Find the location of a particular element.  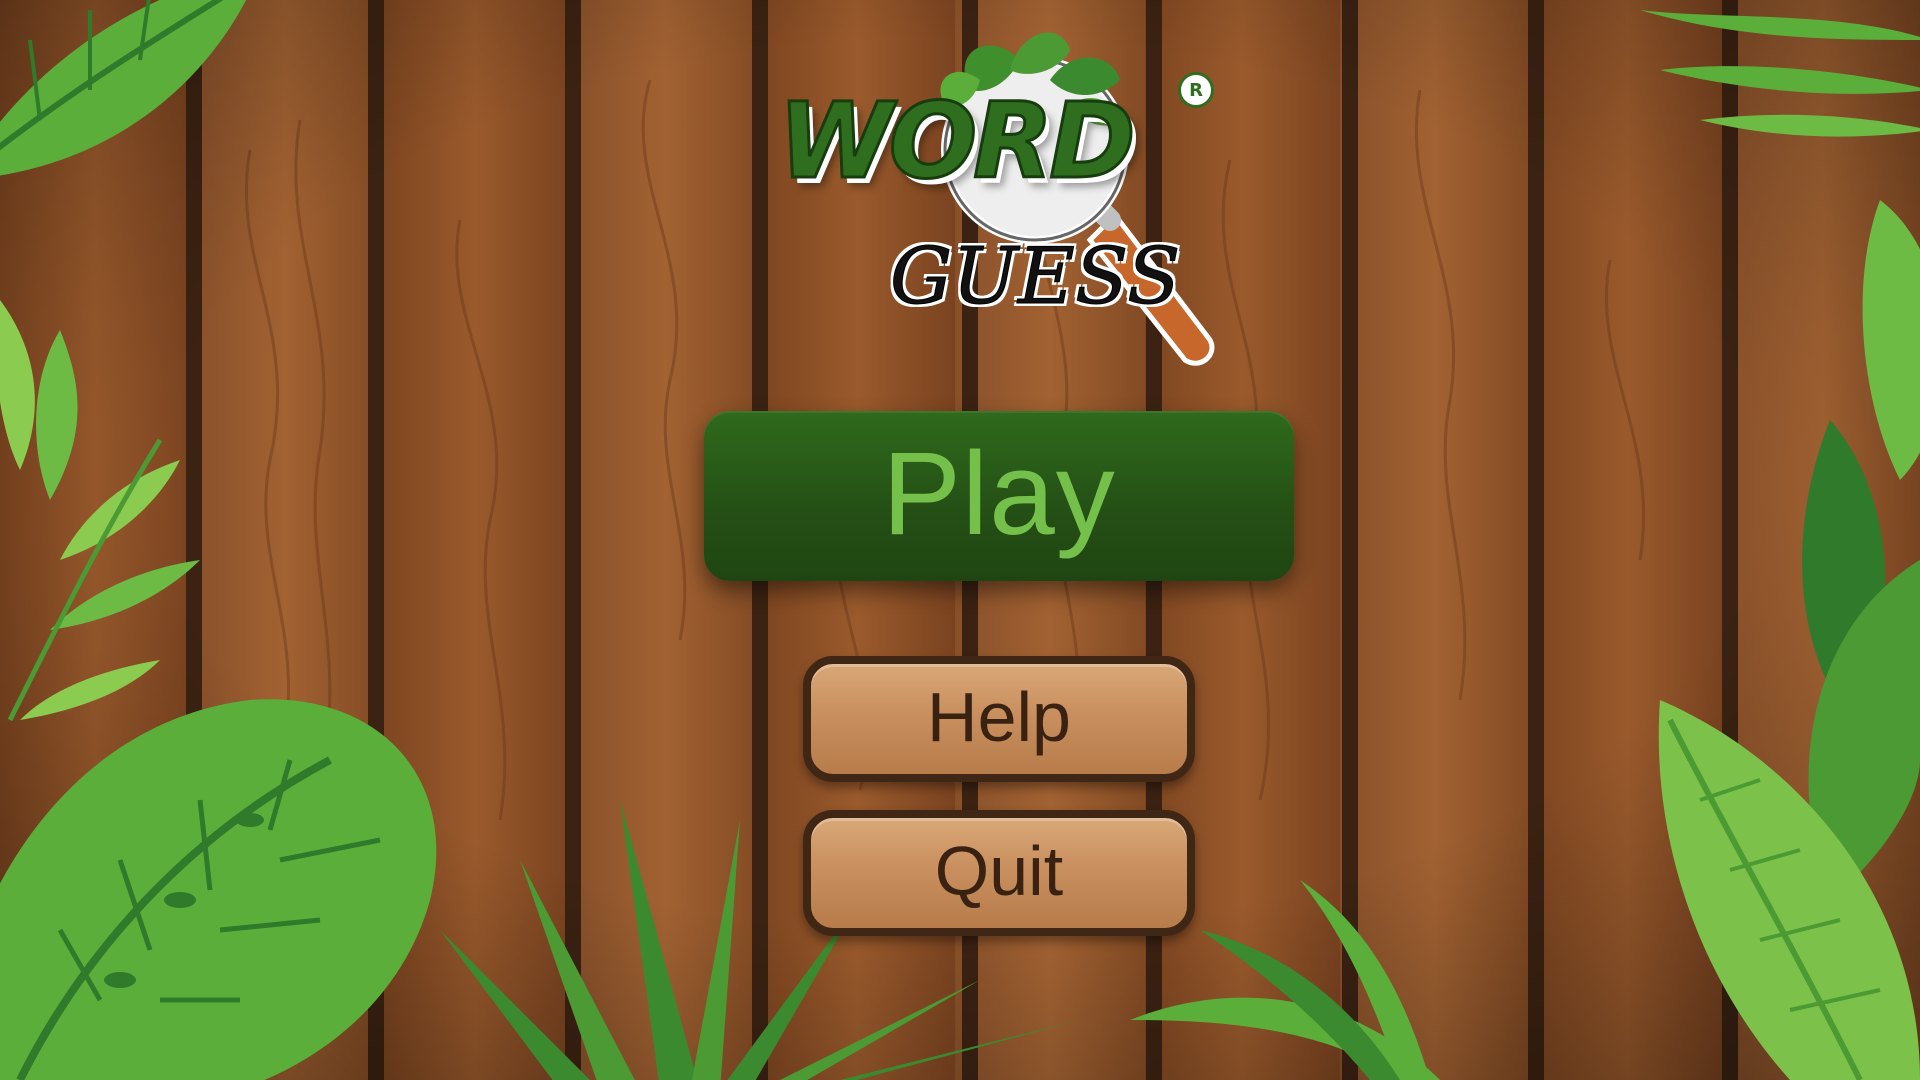

logo-guess-text: GUESS is located at coordinates (1035, 277).